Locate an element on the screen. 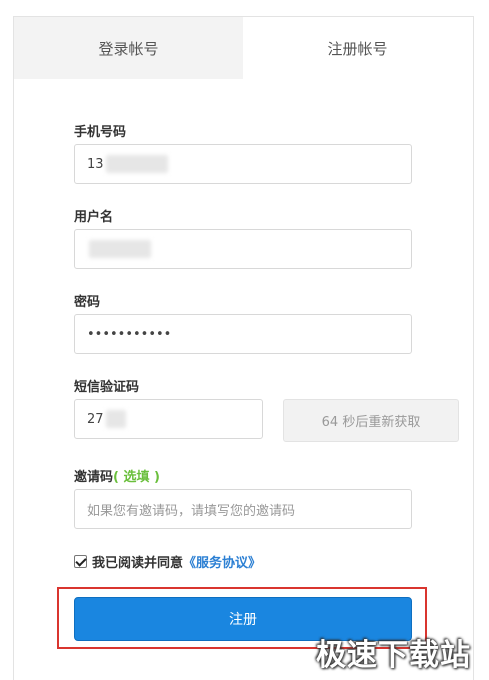 The image size is (489, 680). invite-code-label: 邀请码( 选填 ) is located at coordinates (117, 475).